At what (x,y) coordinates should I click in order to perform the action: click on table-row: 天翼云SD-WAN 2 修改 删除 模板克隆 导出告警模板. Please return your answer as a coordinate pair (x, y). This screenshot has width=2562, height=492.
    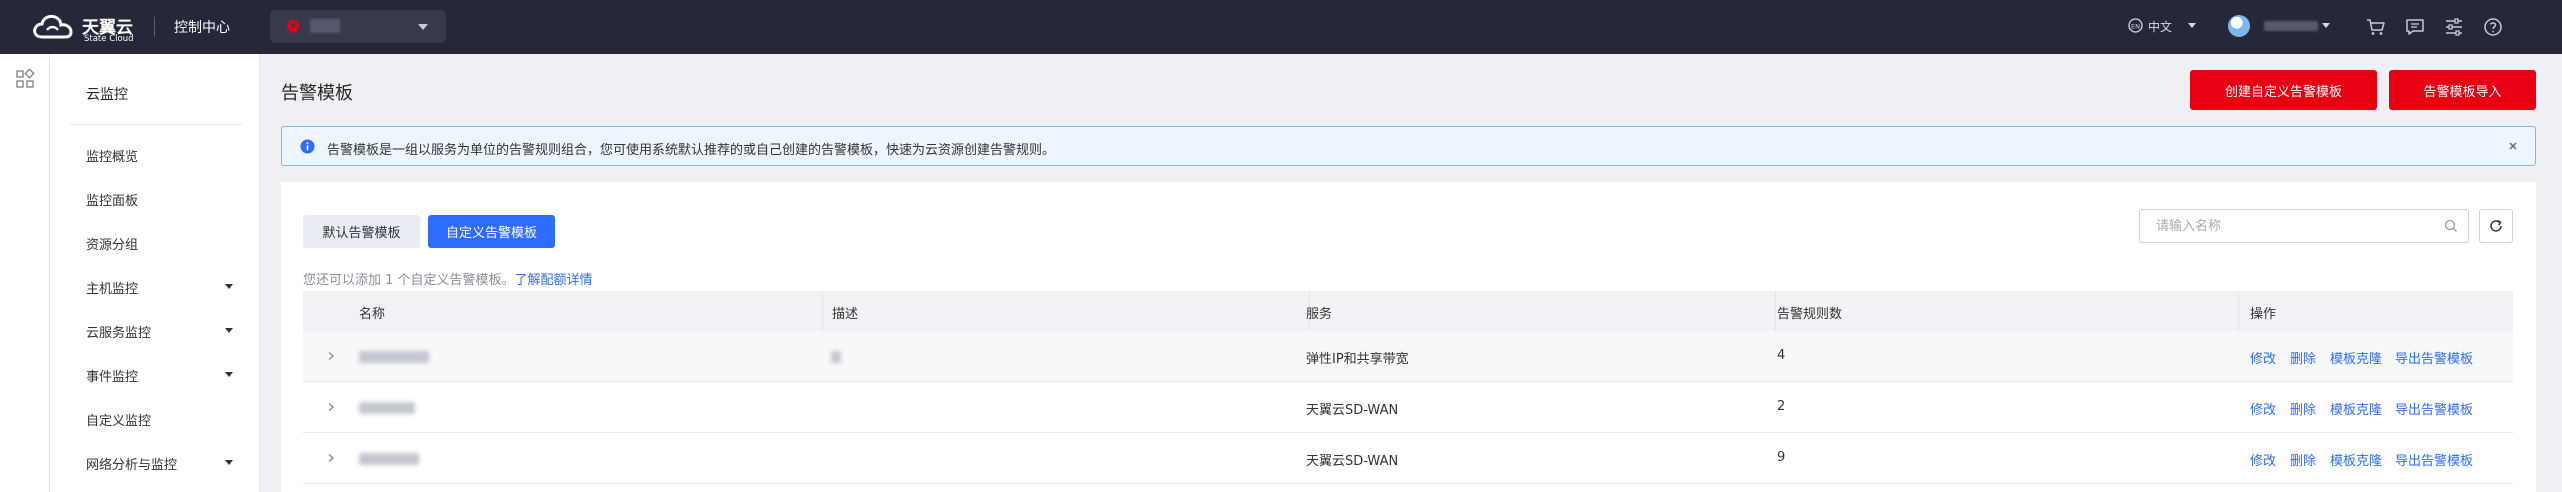
    Looking at the image, I should click on (1408, 407).